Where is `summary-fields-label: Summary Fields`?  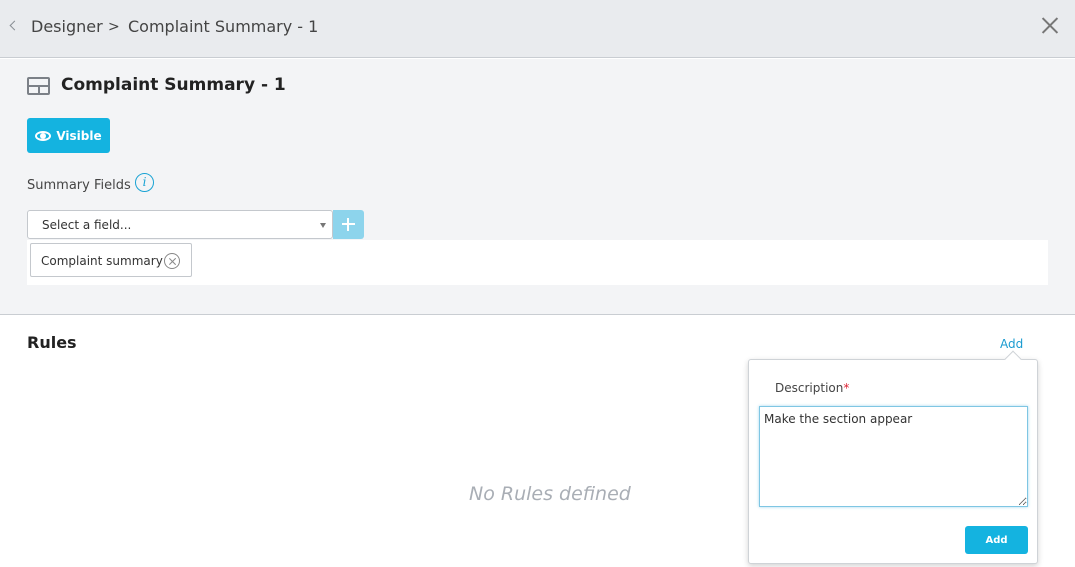
summary-fields-label: Summary Fields is located at coordinates (79, 185).